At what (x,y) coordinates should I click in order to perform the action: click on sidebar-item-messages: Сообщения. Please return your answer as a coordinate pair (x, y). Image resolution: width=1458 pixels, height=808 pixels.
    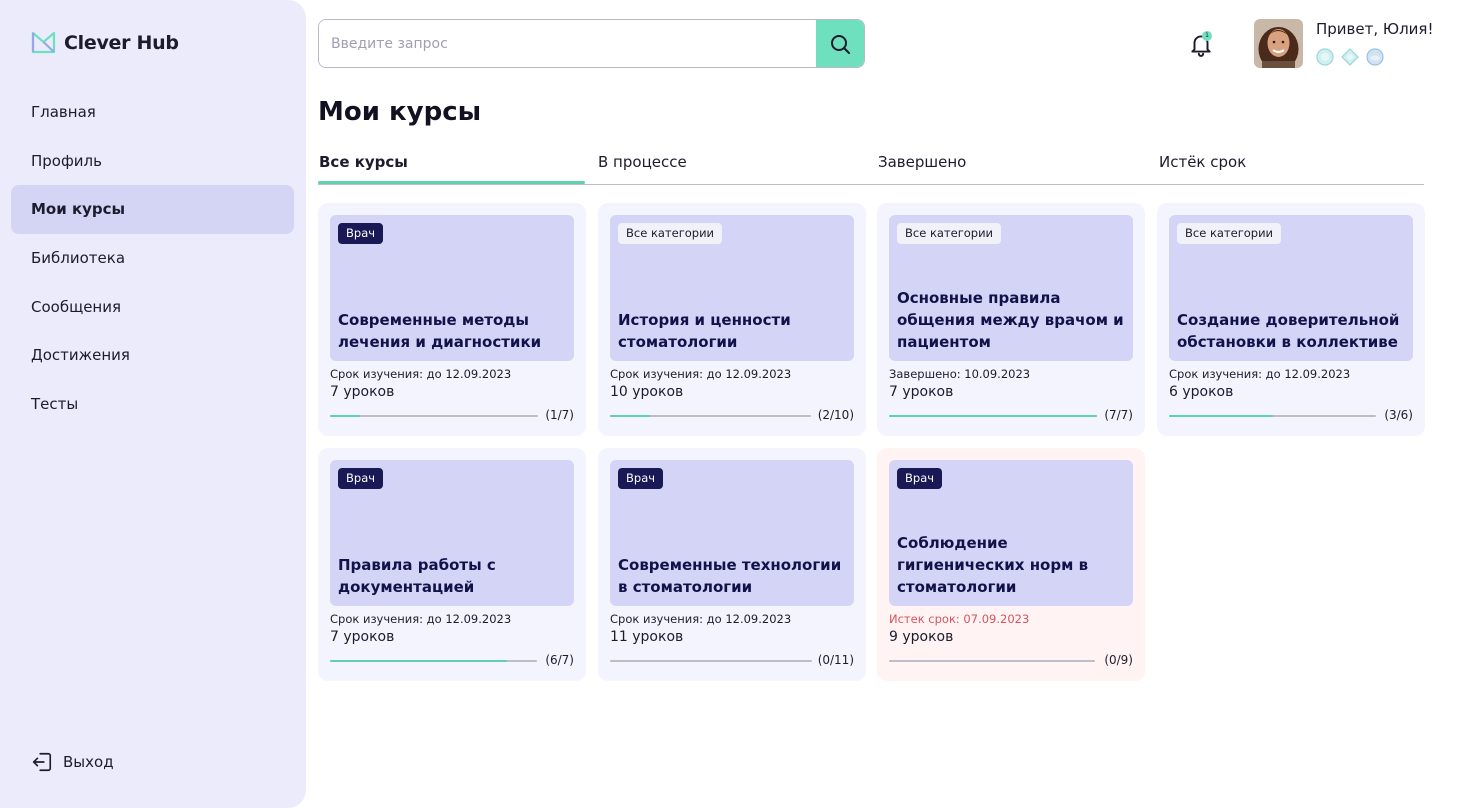
    Looking at the image, I should click on (152, 306).